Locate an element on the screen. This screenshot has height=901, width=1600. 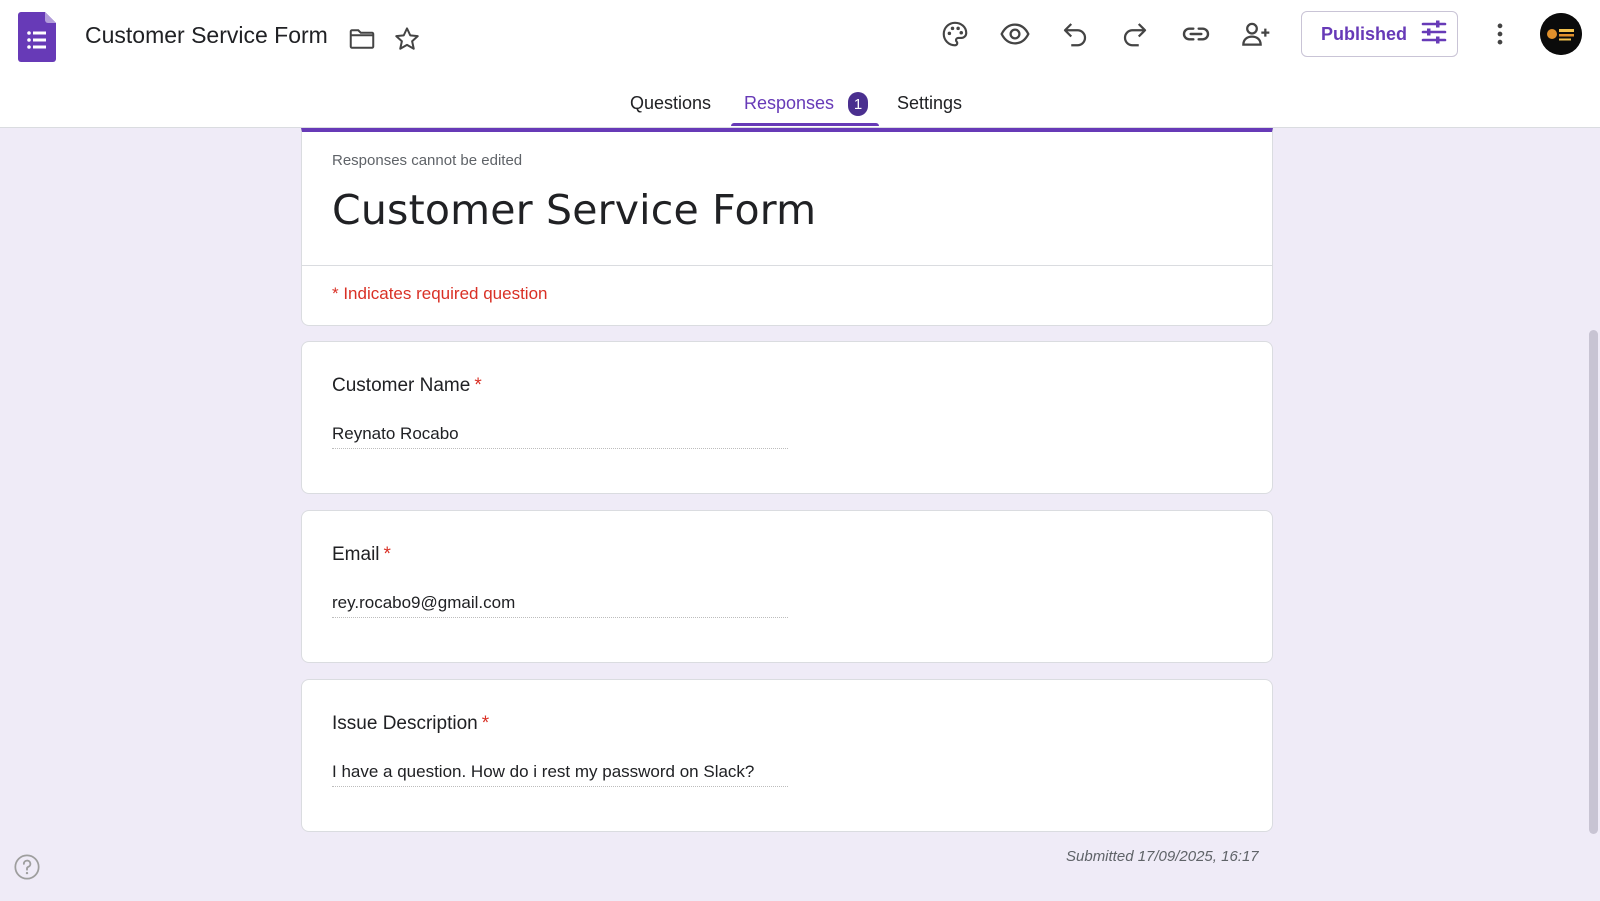
question-card-customer-name: Customer Name * Reynato Rocabo is located at coordinates (787, 417).